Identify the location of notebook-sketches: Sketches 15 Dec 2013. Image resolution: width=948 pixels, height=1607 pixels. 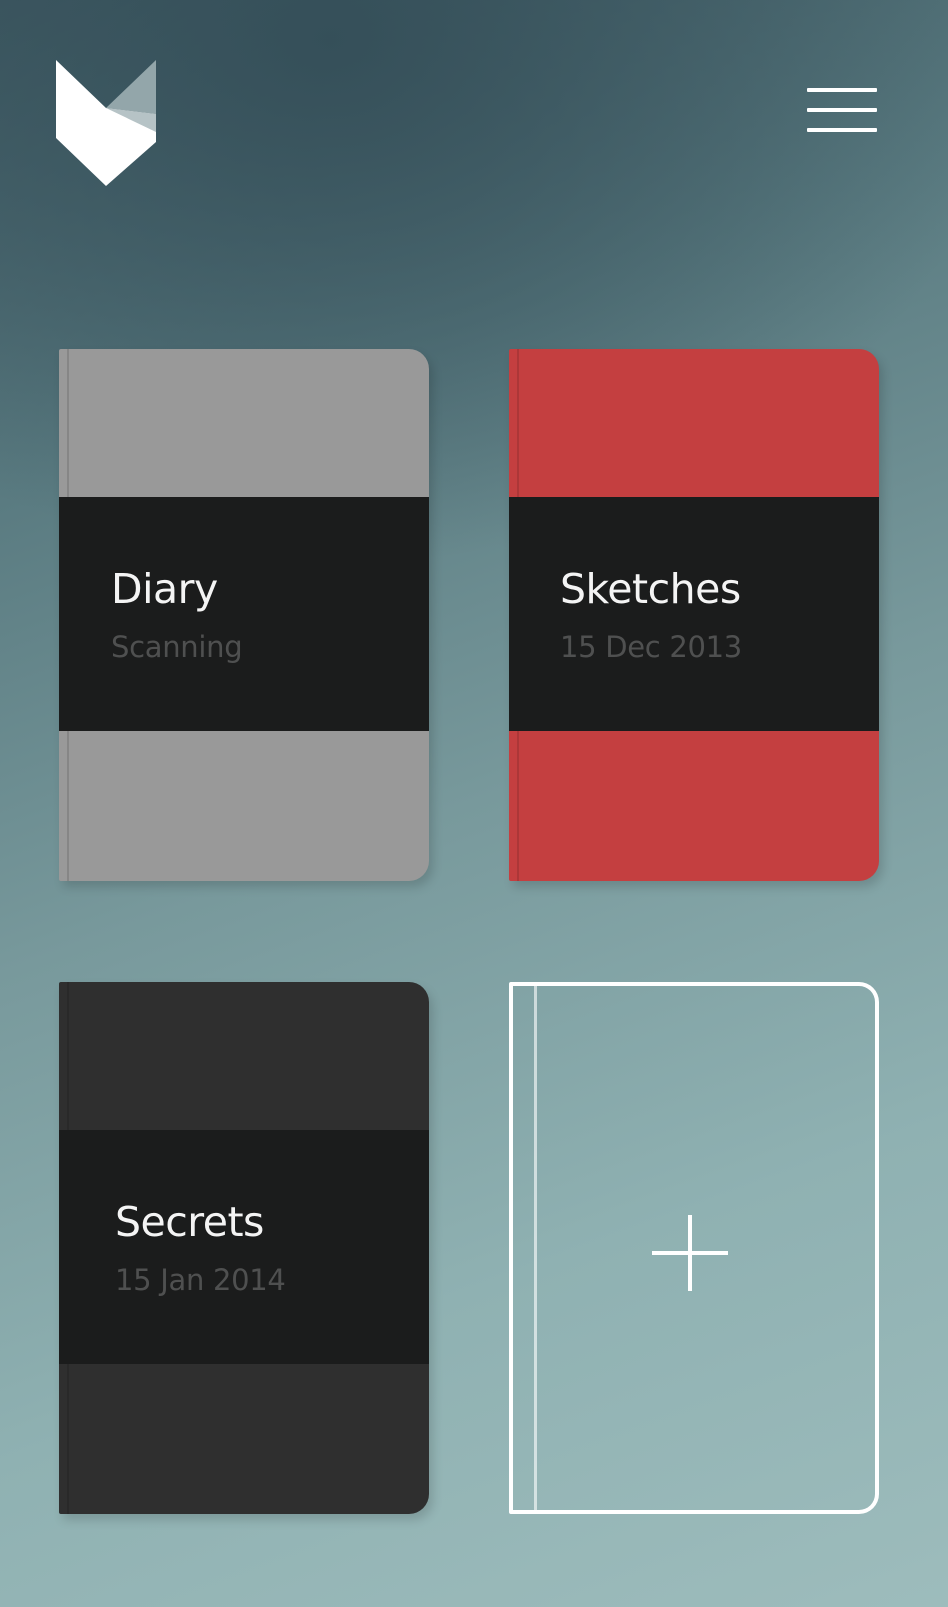
(694, 615).